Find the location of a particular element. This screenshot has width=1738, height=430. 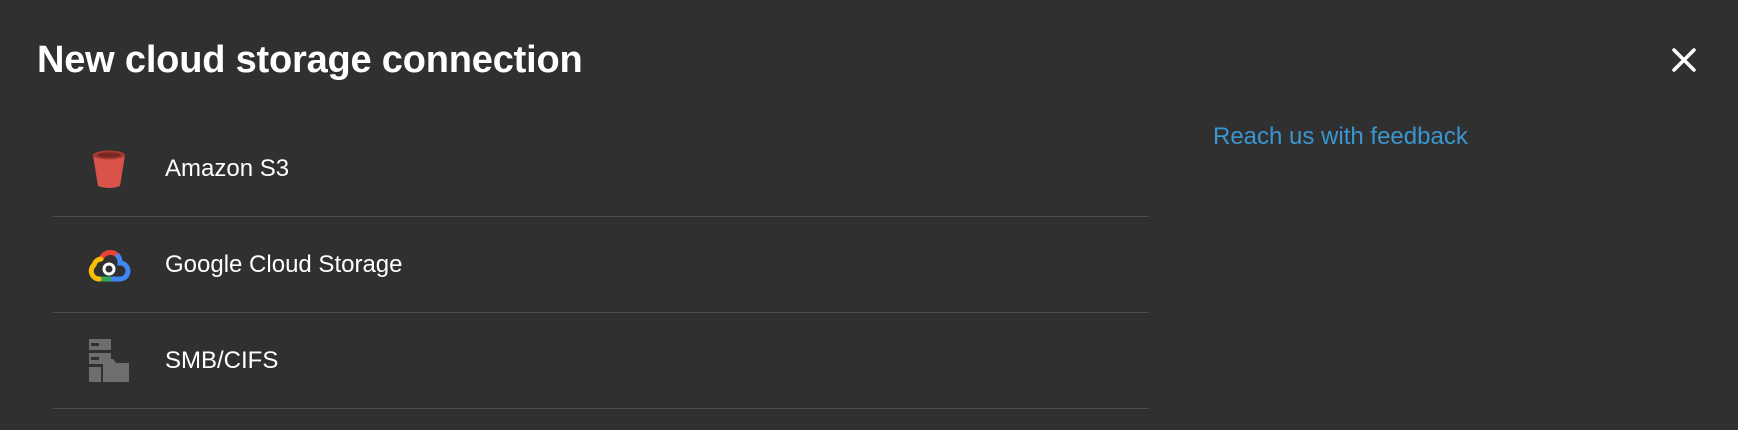

close-icon is located at coordinates (1684, 60).